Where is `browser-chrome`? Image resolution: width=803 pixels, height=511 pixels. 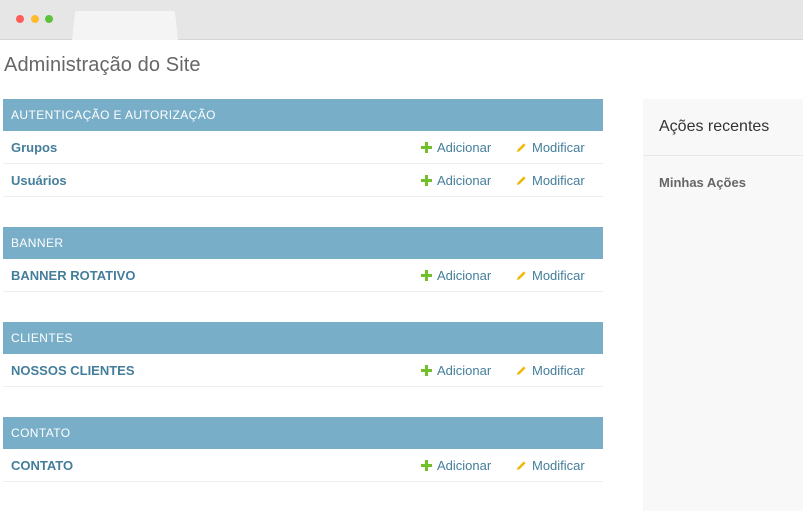 browser-chrome is located at coordinates (401, 20).